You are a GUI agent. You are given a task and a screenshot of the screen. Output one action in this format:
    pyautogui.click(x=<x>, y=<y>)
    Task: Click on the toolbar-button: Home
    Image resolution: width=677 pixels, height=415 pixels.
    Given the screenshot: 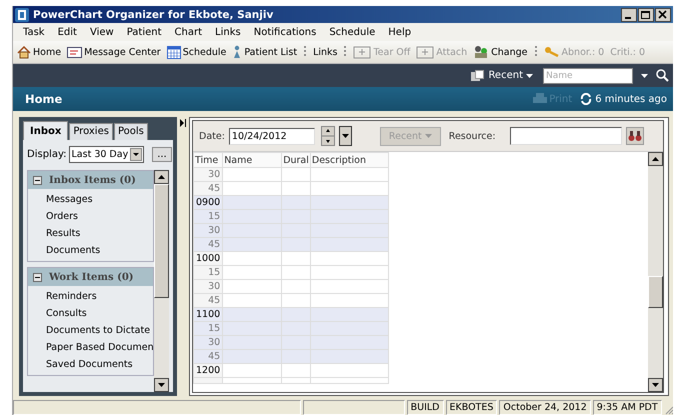 What is the action you would take?
    pyautogui.click(x=39, y=52)
    